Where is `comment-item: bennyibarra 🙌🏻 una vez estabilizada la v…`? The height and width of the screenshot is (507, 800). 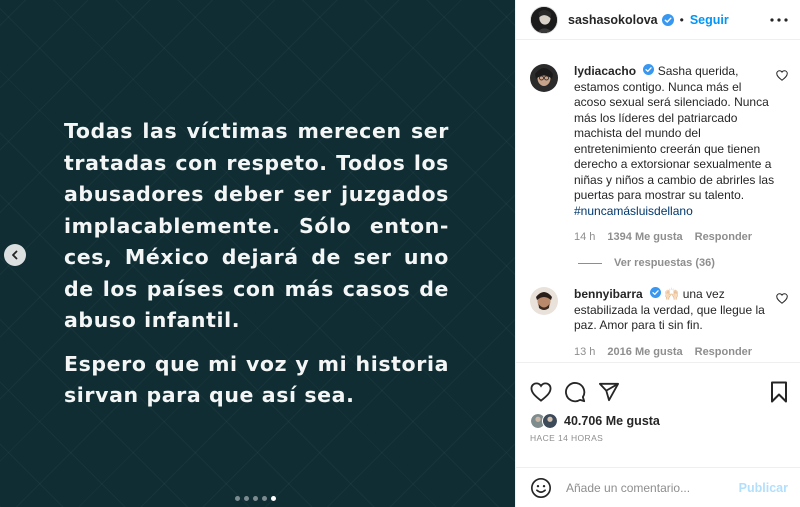 comment-item: bennyibarra 🙌🏻 una vez estabilizada la v… is located at coordinates (659, 322).